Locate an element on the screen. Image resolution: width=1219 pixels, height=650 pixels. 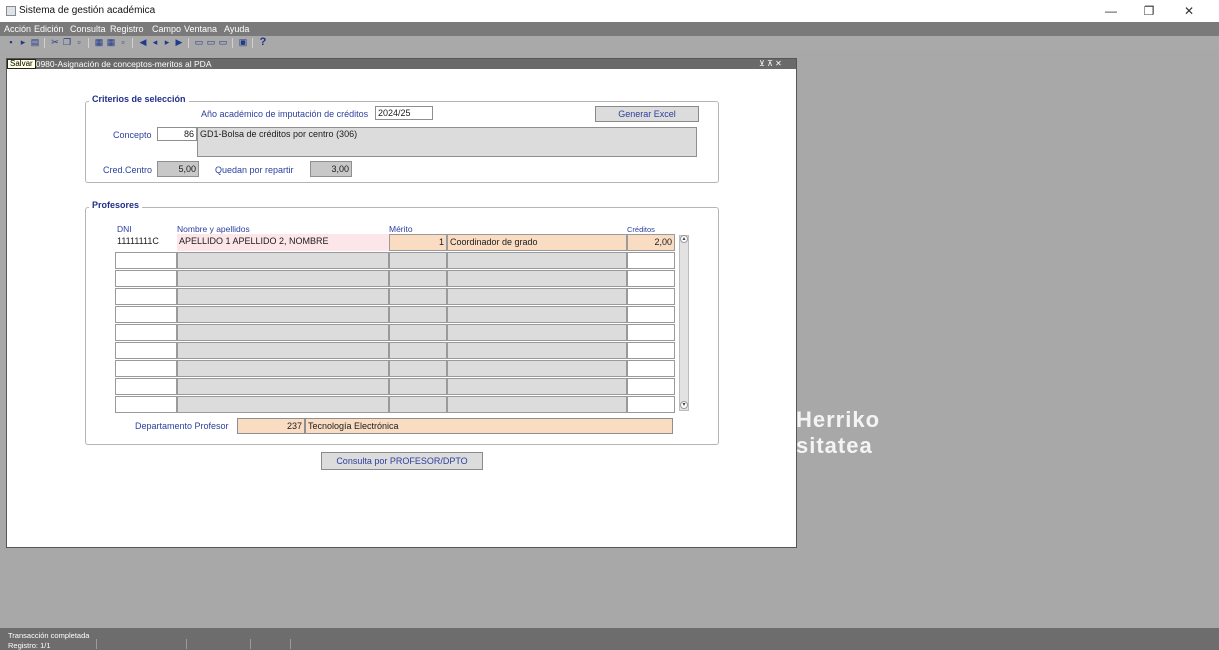
menu-consulta: Consulta is located at coordinates (88, 29).